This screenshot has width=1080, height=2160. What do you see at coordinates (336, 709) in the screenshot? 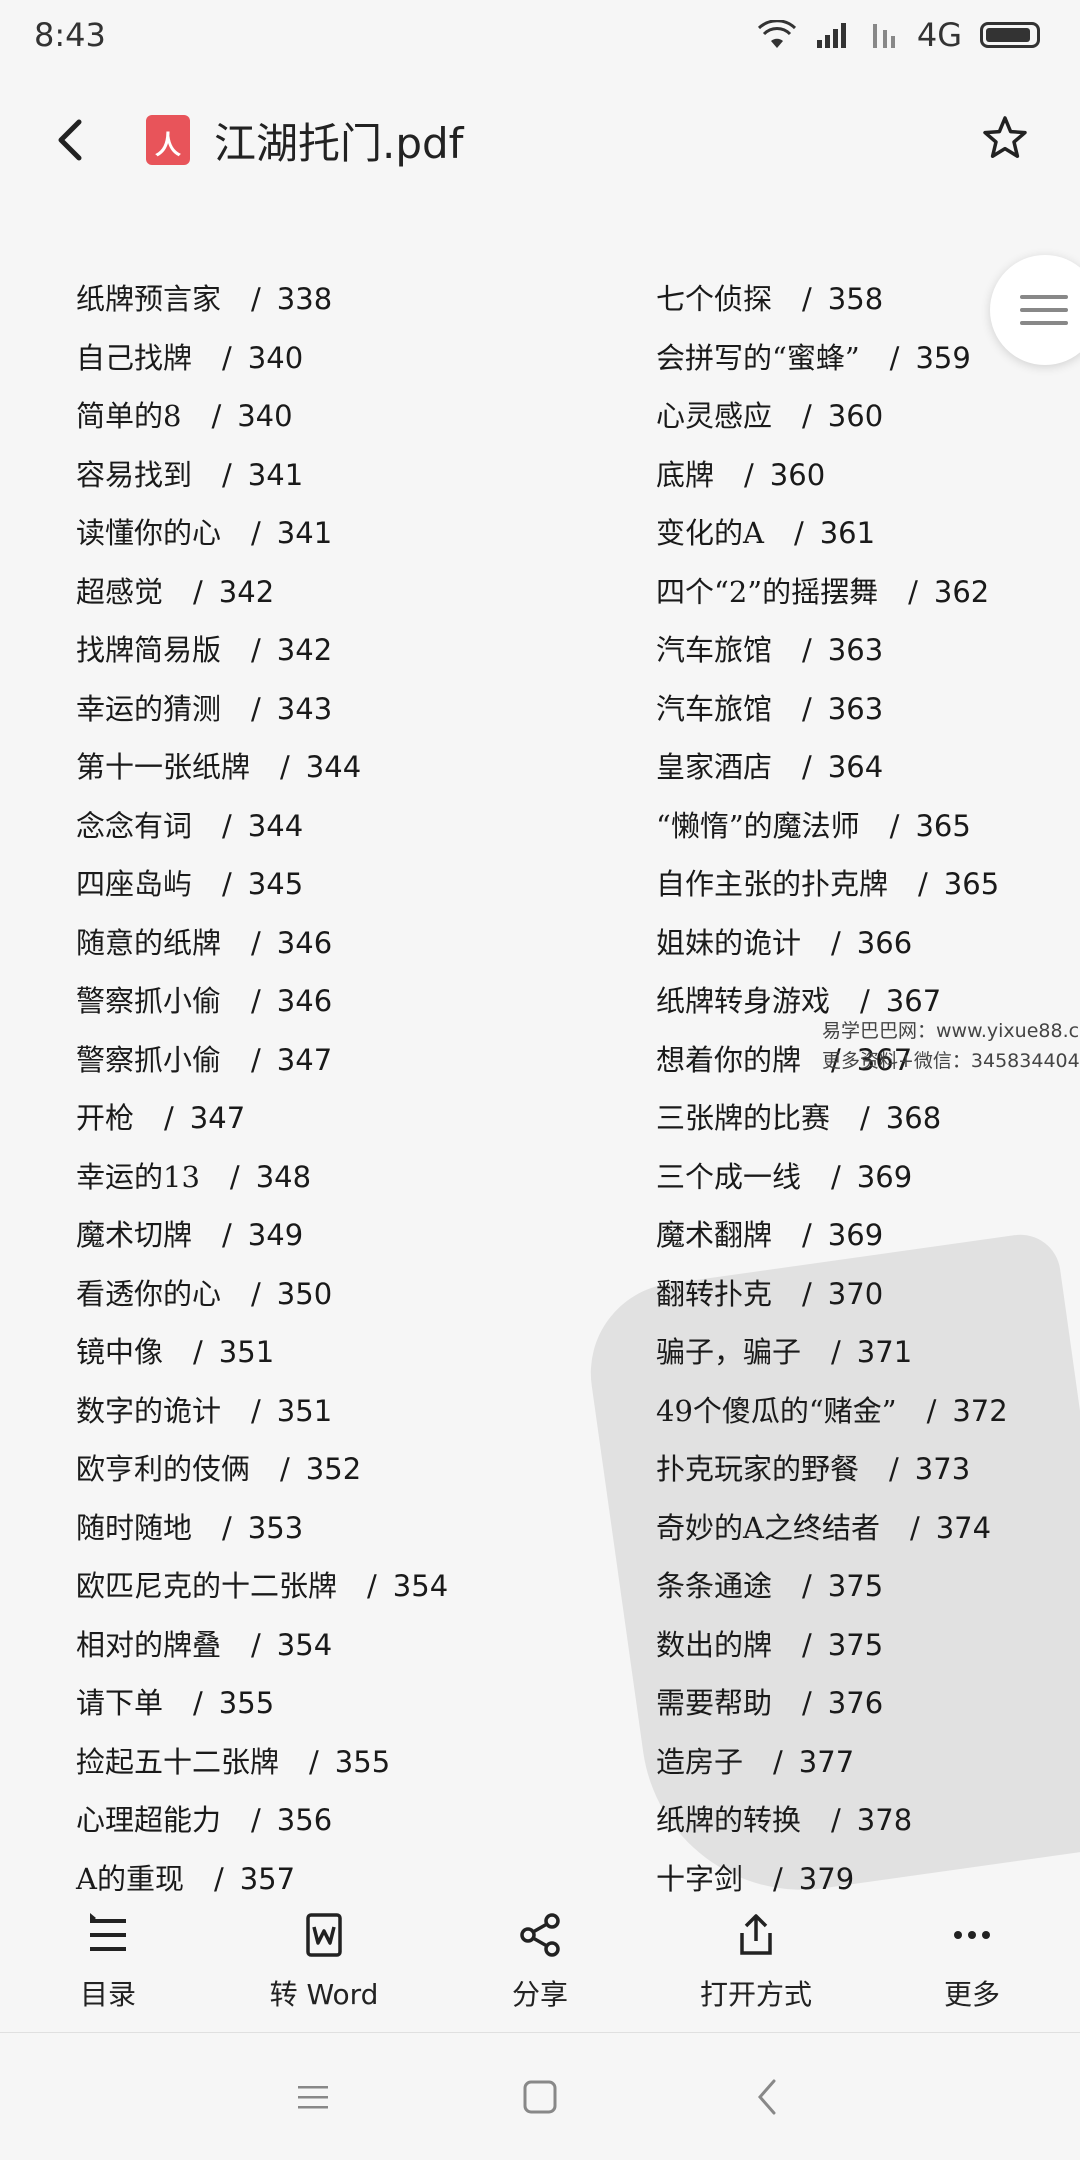
I see `toc-entry: 幸运的猜测 / 343` at bounding box center [336, 709].